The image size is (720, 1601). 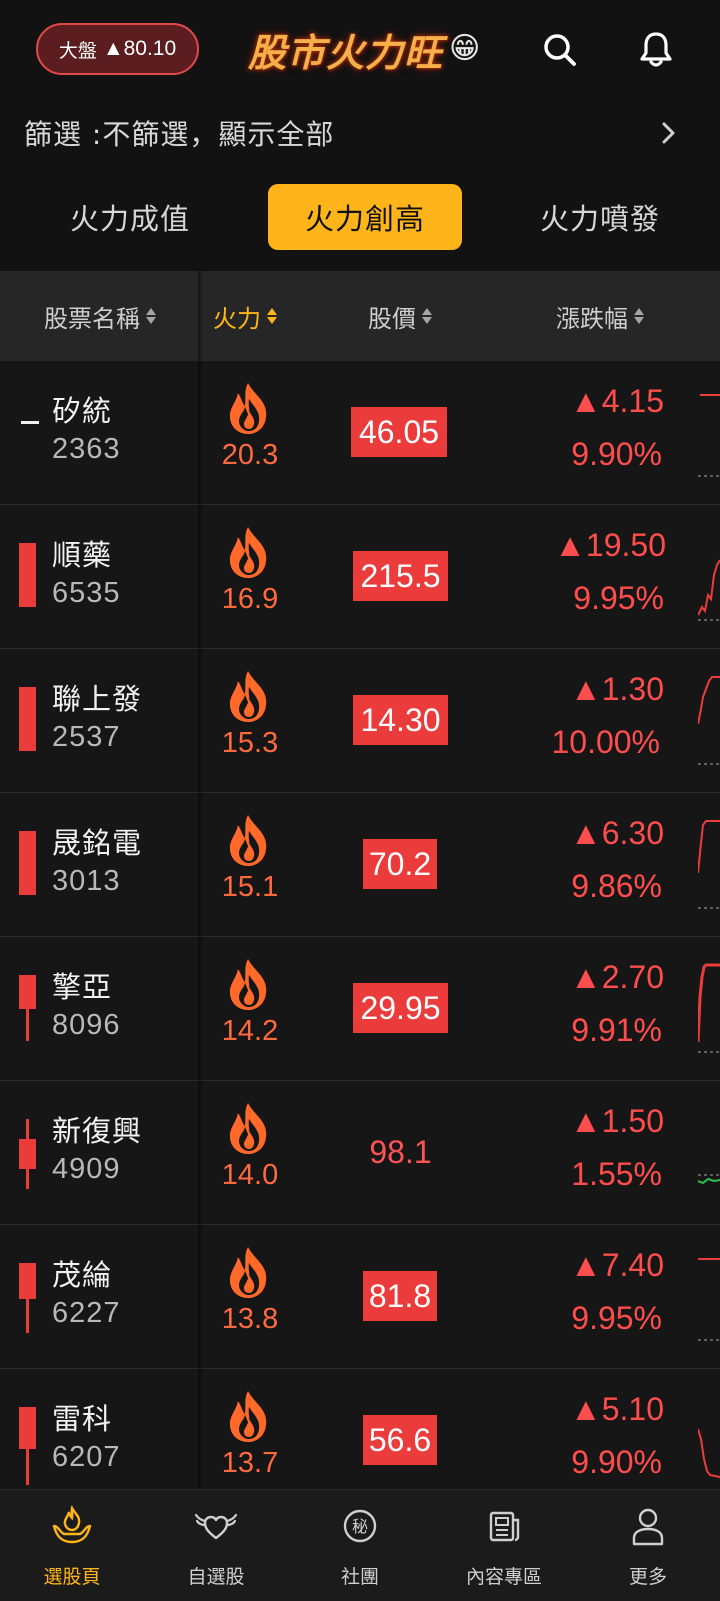 I want to click on percent-change: 10.00%, so click(x=605, y=742).